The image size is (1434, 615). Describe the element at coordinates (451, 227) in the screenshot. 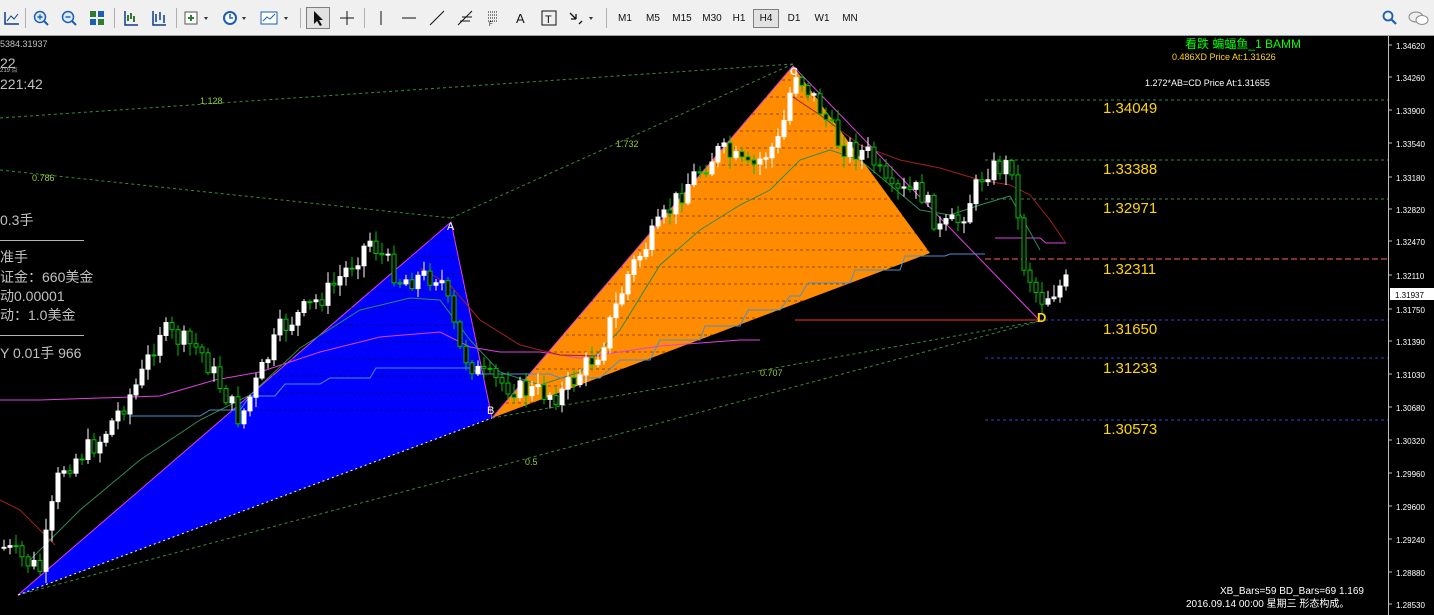

I see `point-a-label: A` at that location.